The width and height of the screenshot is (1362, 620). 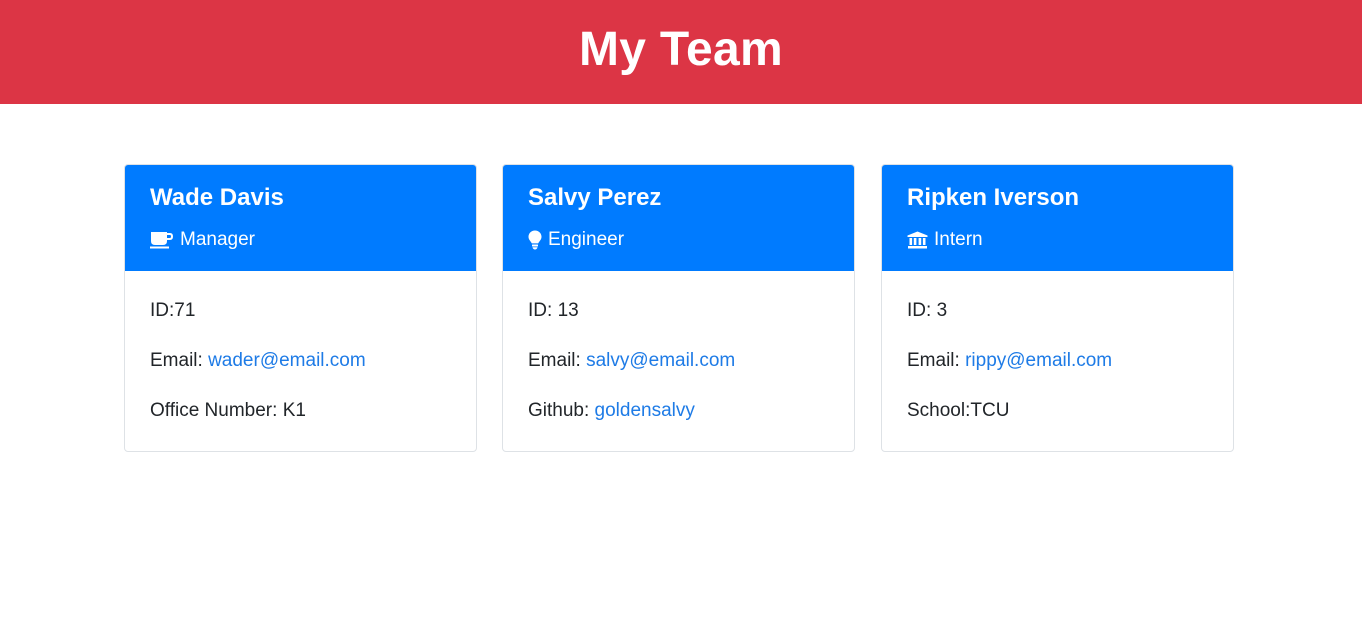 What do you see at coordinates (678, 218) in the screenshot?
I see `card-header: Salvy Perez Engineer` at bounding box center [678, 218].